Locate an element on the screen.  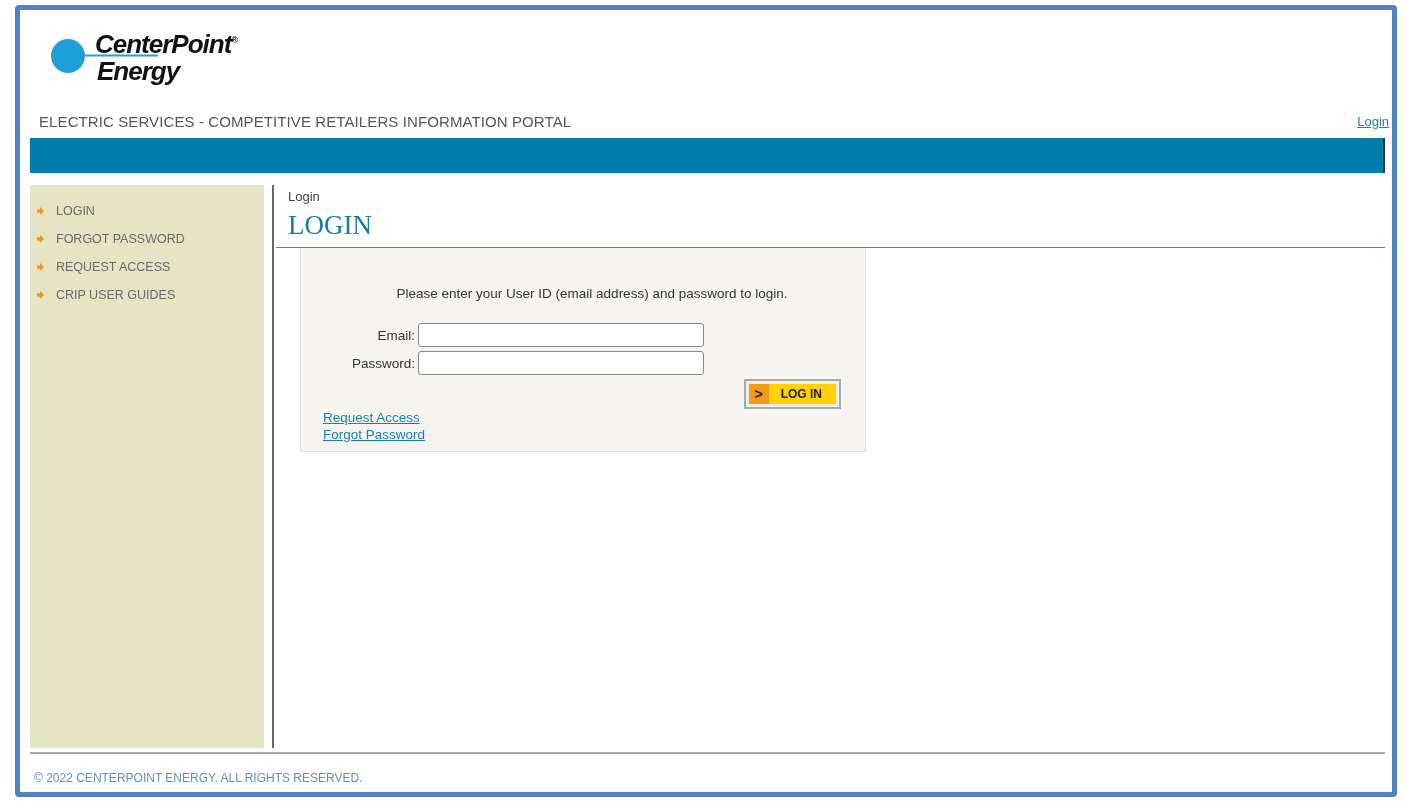
logo-text: CenterPoint$^{®}$ is located at coordinates (166, 42).